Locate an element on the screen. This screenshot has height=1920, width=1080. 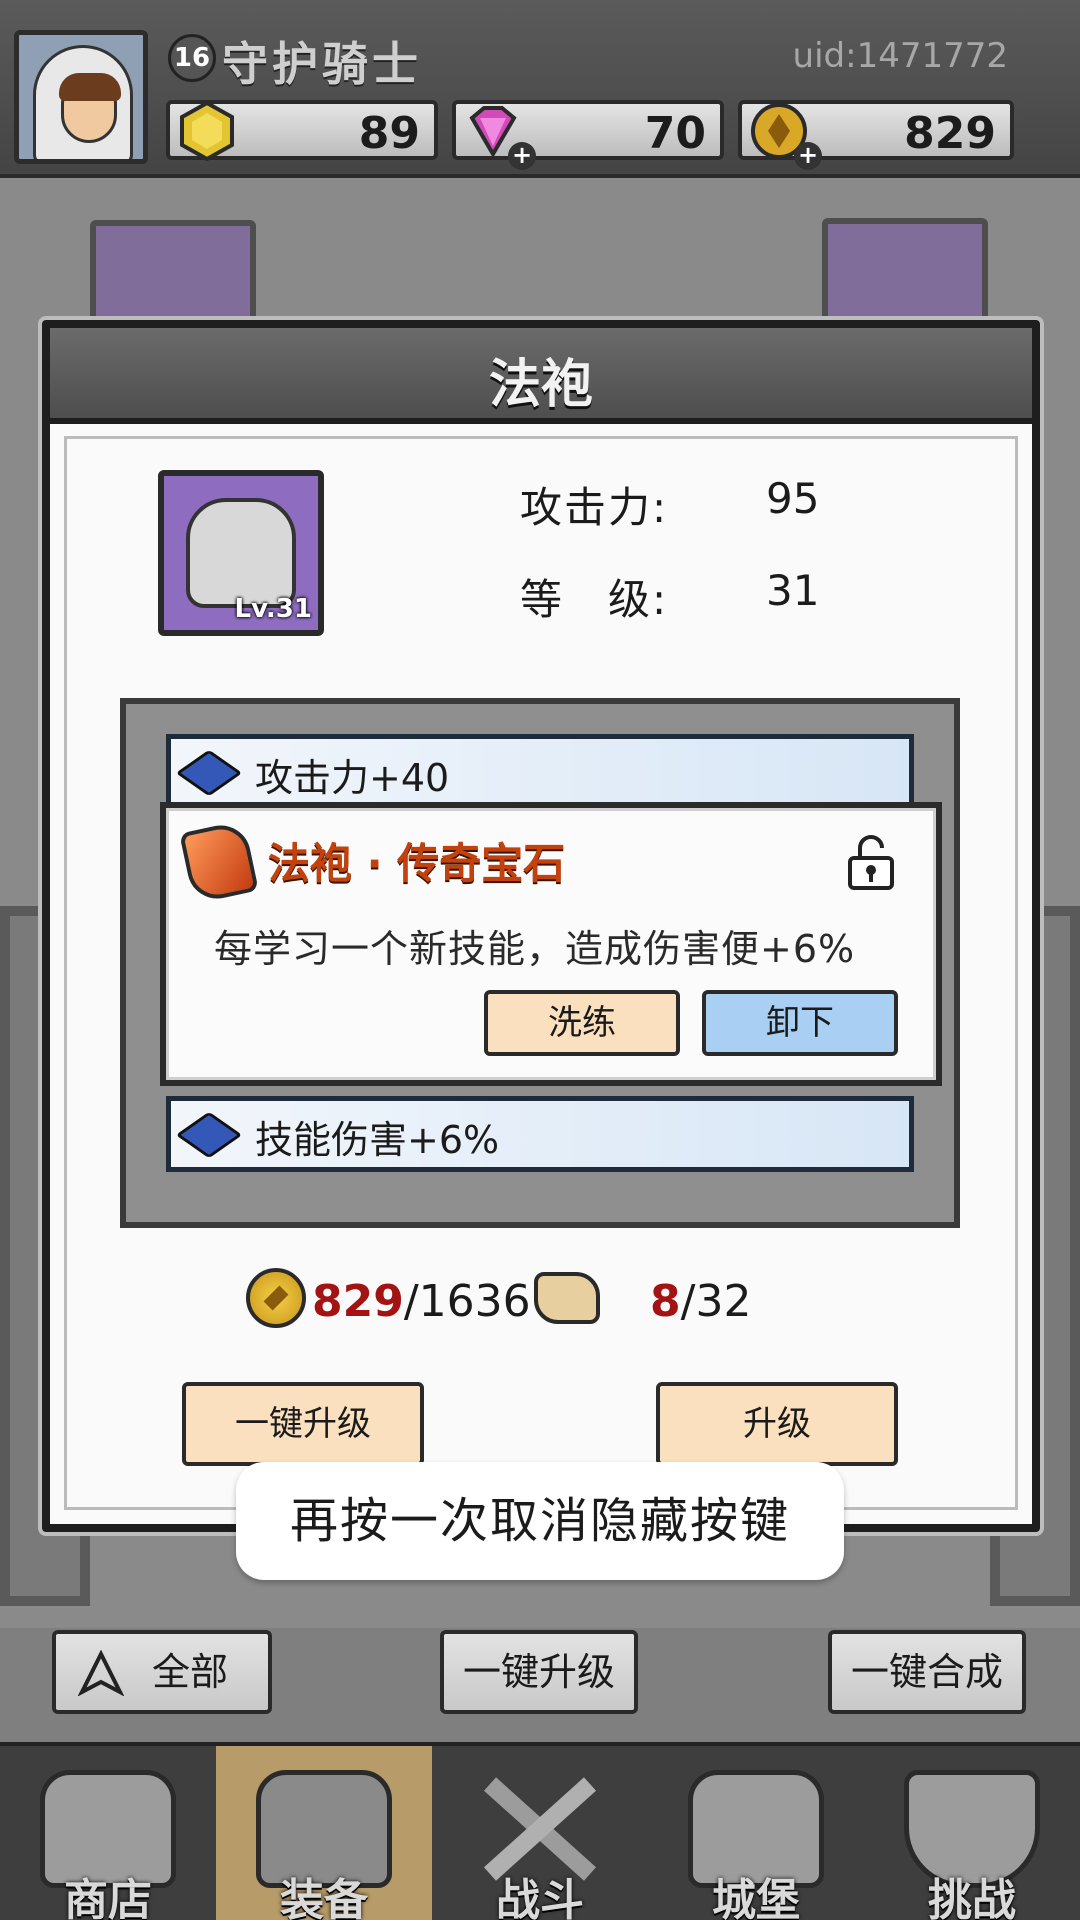
coin-cost: 829/1636 is located at coordinates (421, 1301).